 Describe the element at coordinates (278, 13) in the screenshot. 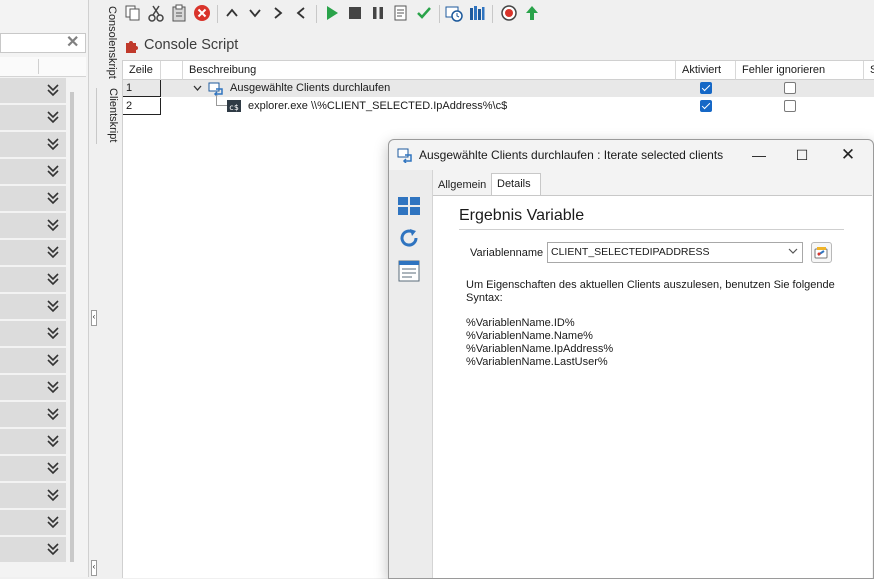

I see `indent-icon` at that location.